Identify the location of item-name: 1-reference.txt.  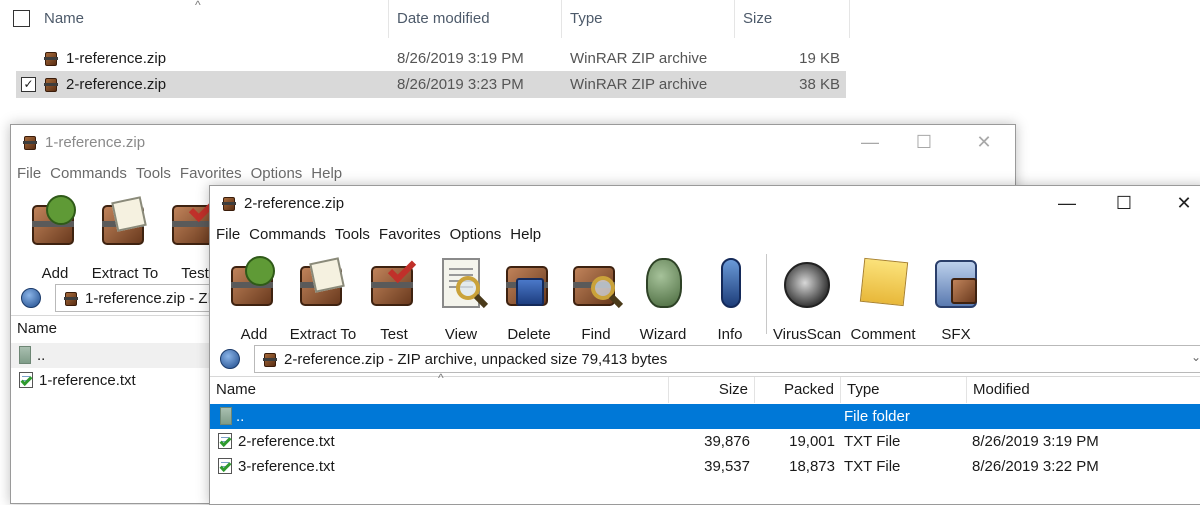
(87, 380).